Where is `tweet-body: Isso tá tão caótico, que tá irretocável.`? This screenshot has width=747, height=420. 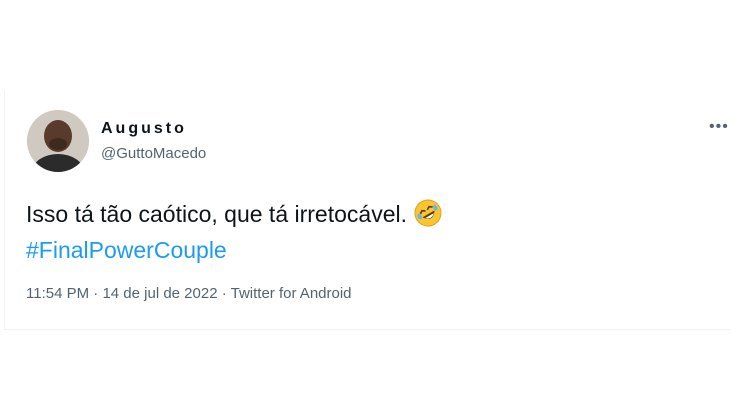
tweet-body: Isso tá tão caótico, que tá irretocável. is located at coordinates (216, 214).